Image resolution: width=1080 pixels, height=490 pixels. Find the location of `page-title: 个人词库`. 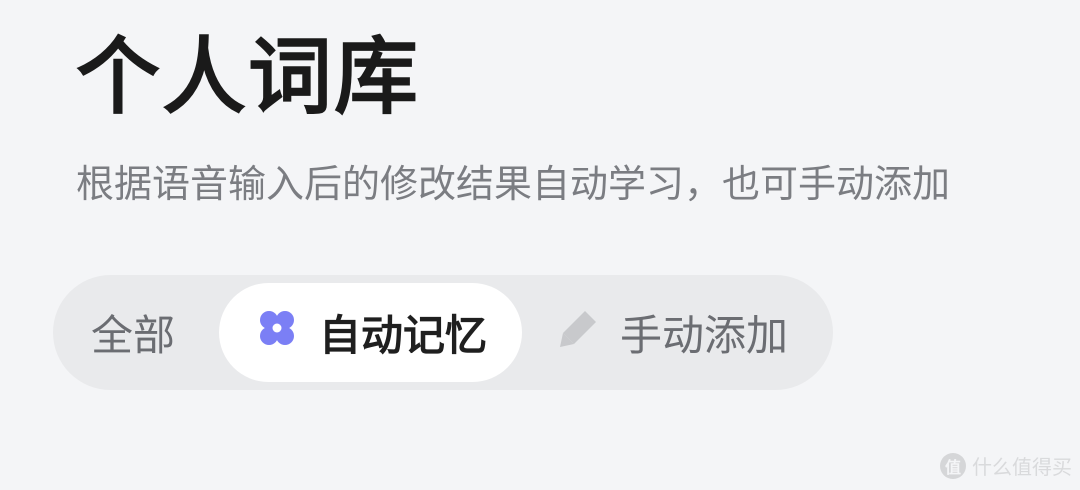

page-title: 个人词库 is located at coordinates (248, 77).